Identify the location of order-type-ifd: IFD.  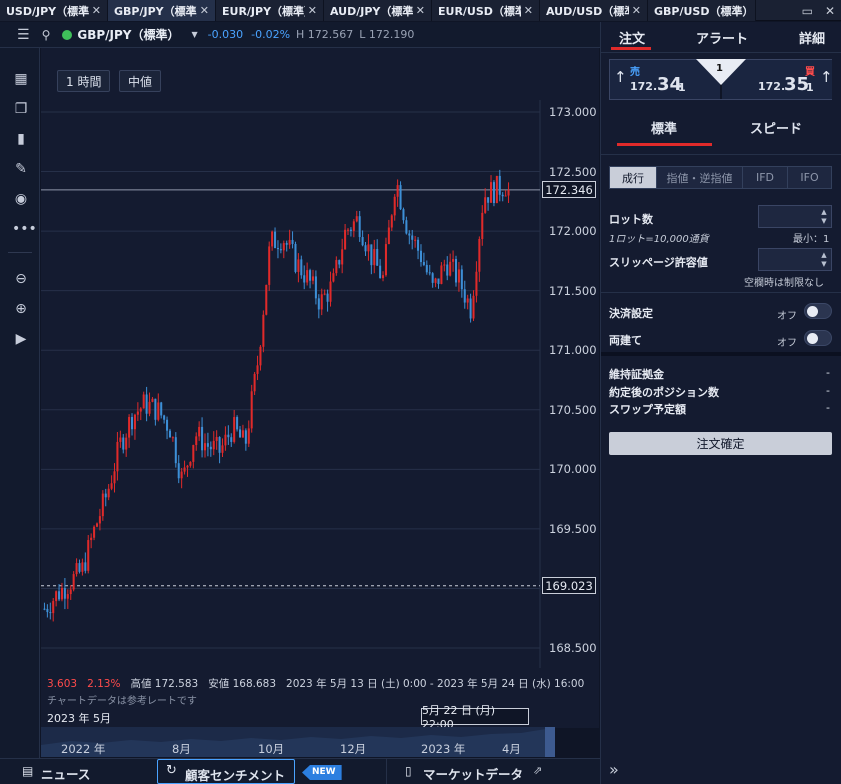
(764, 177).